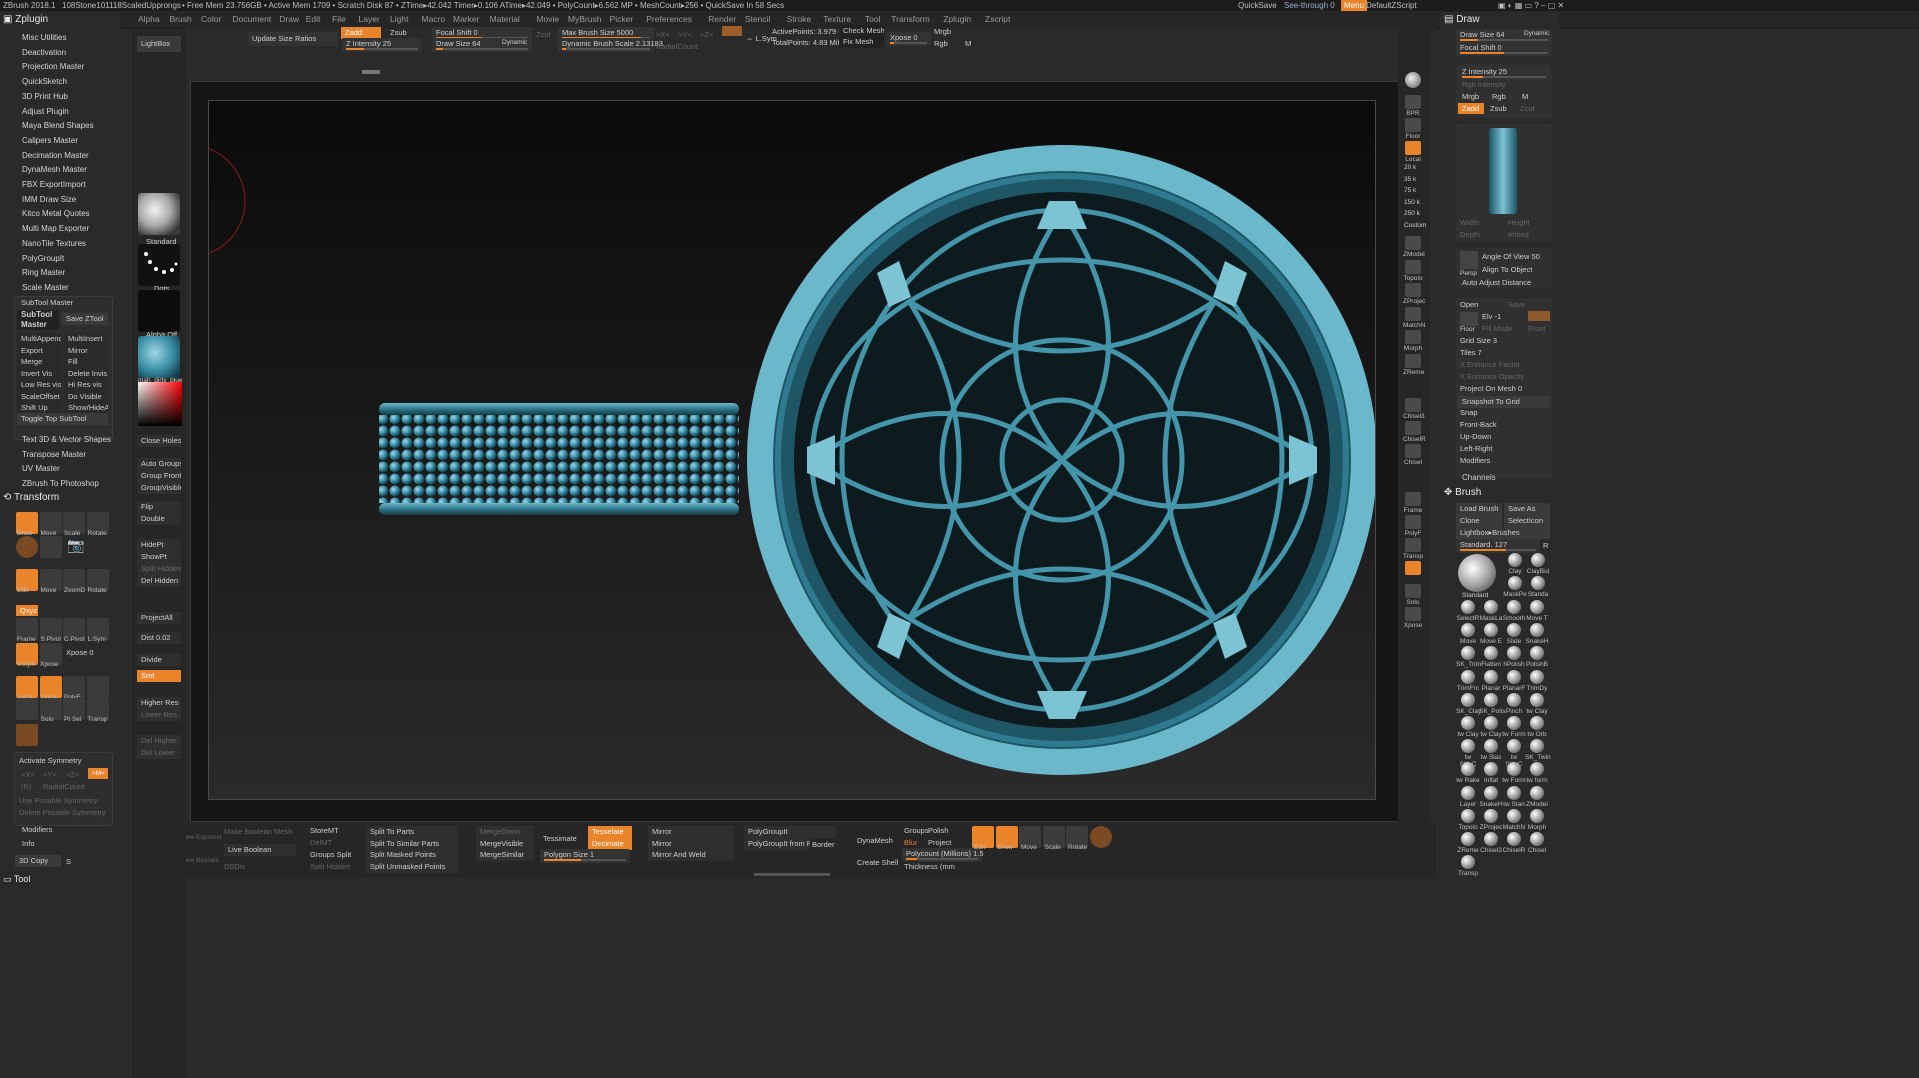 Image resolution: width=1919 pixels, height=1078 pixels. I want to click on shelf-higher-res-button: Higher Res, so click(159, 703).